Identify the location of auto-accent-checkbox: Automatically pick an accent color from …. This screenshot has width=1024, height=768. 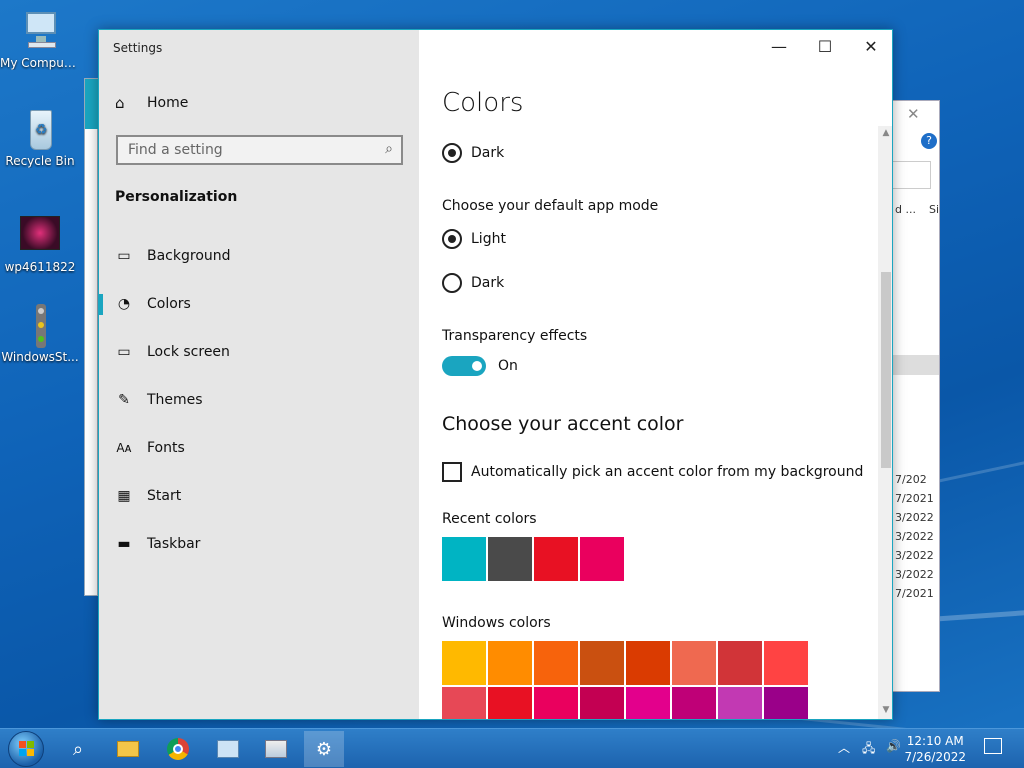
(652, 472).